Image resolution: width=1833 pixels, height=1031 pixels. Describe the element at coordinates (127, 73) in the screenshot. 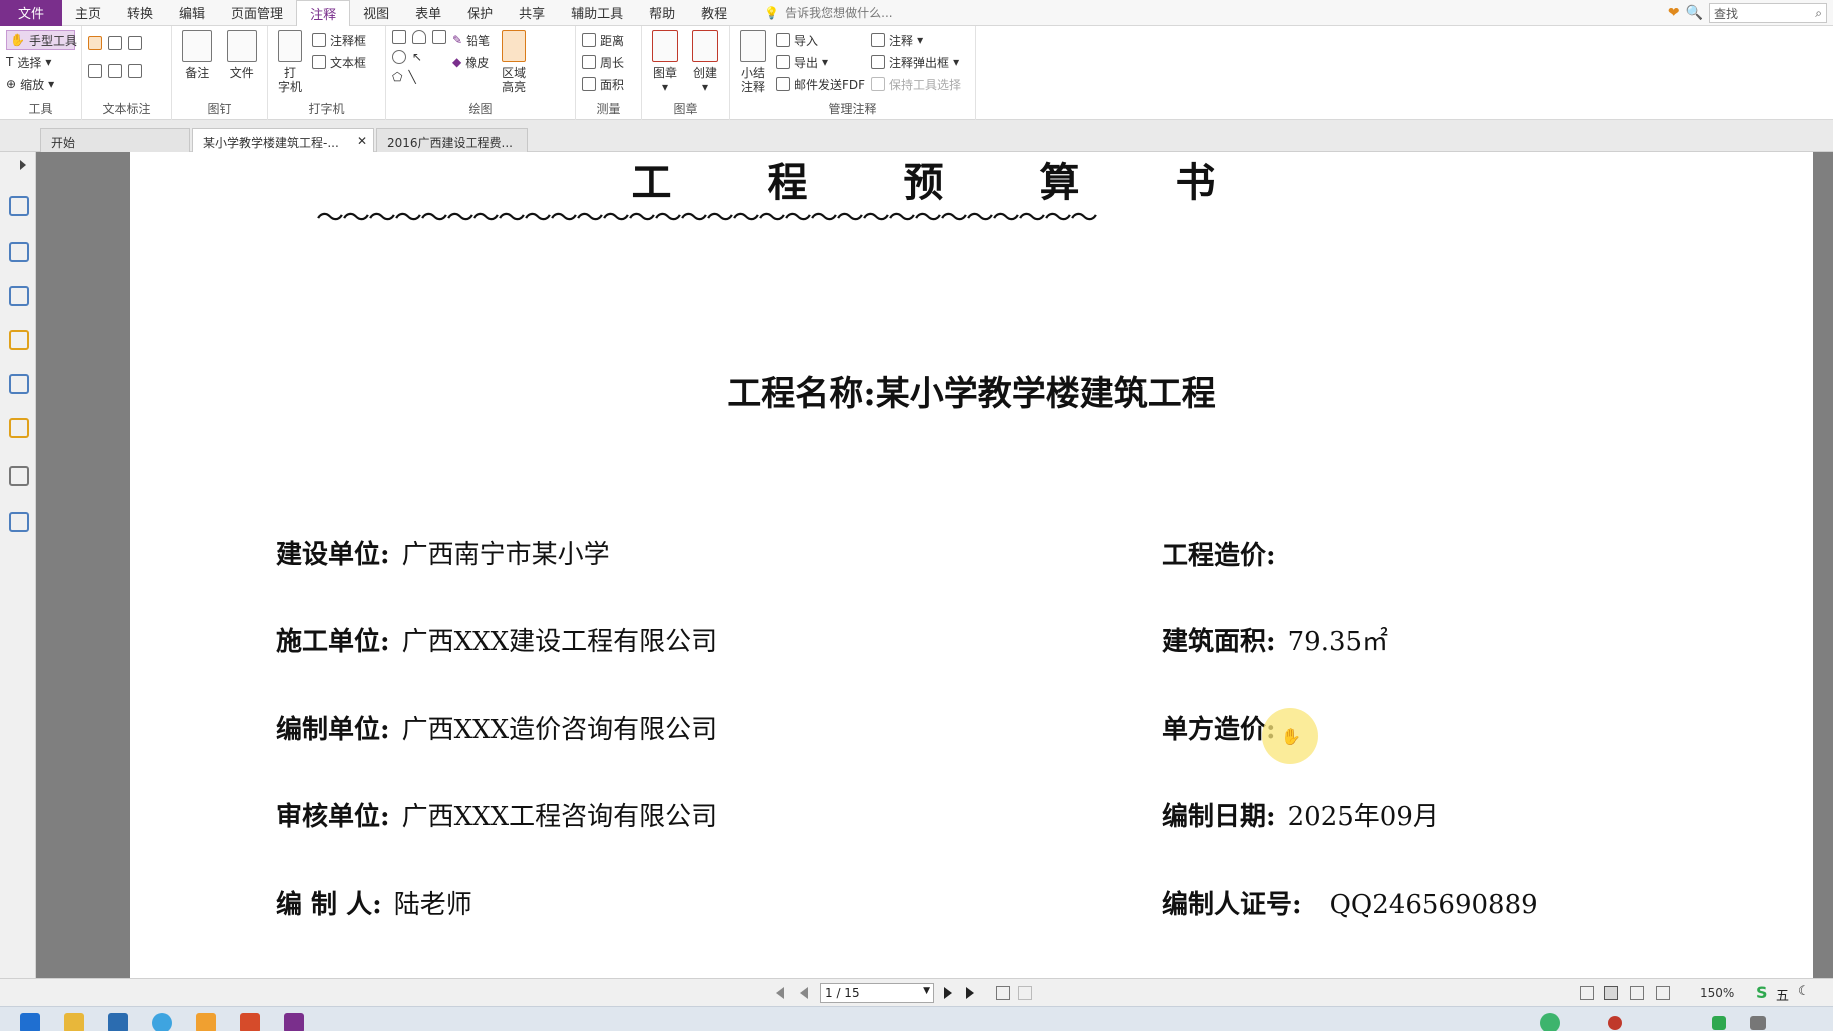

I see `group-text-markup: 文本标注` at that location.